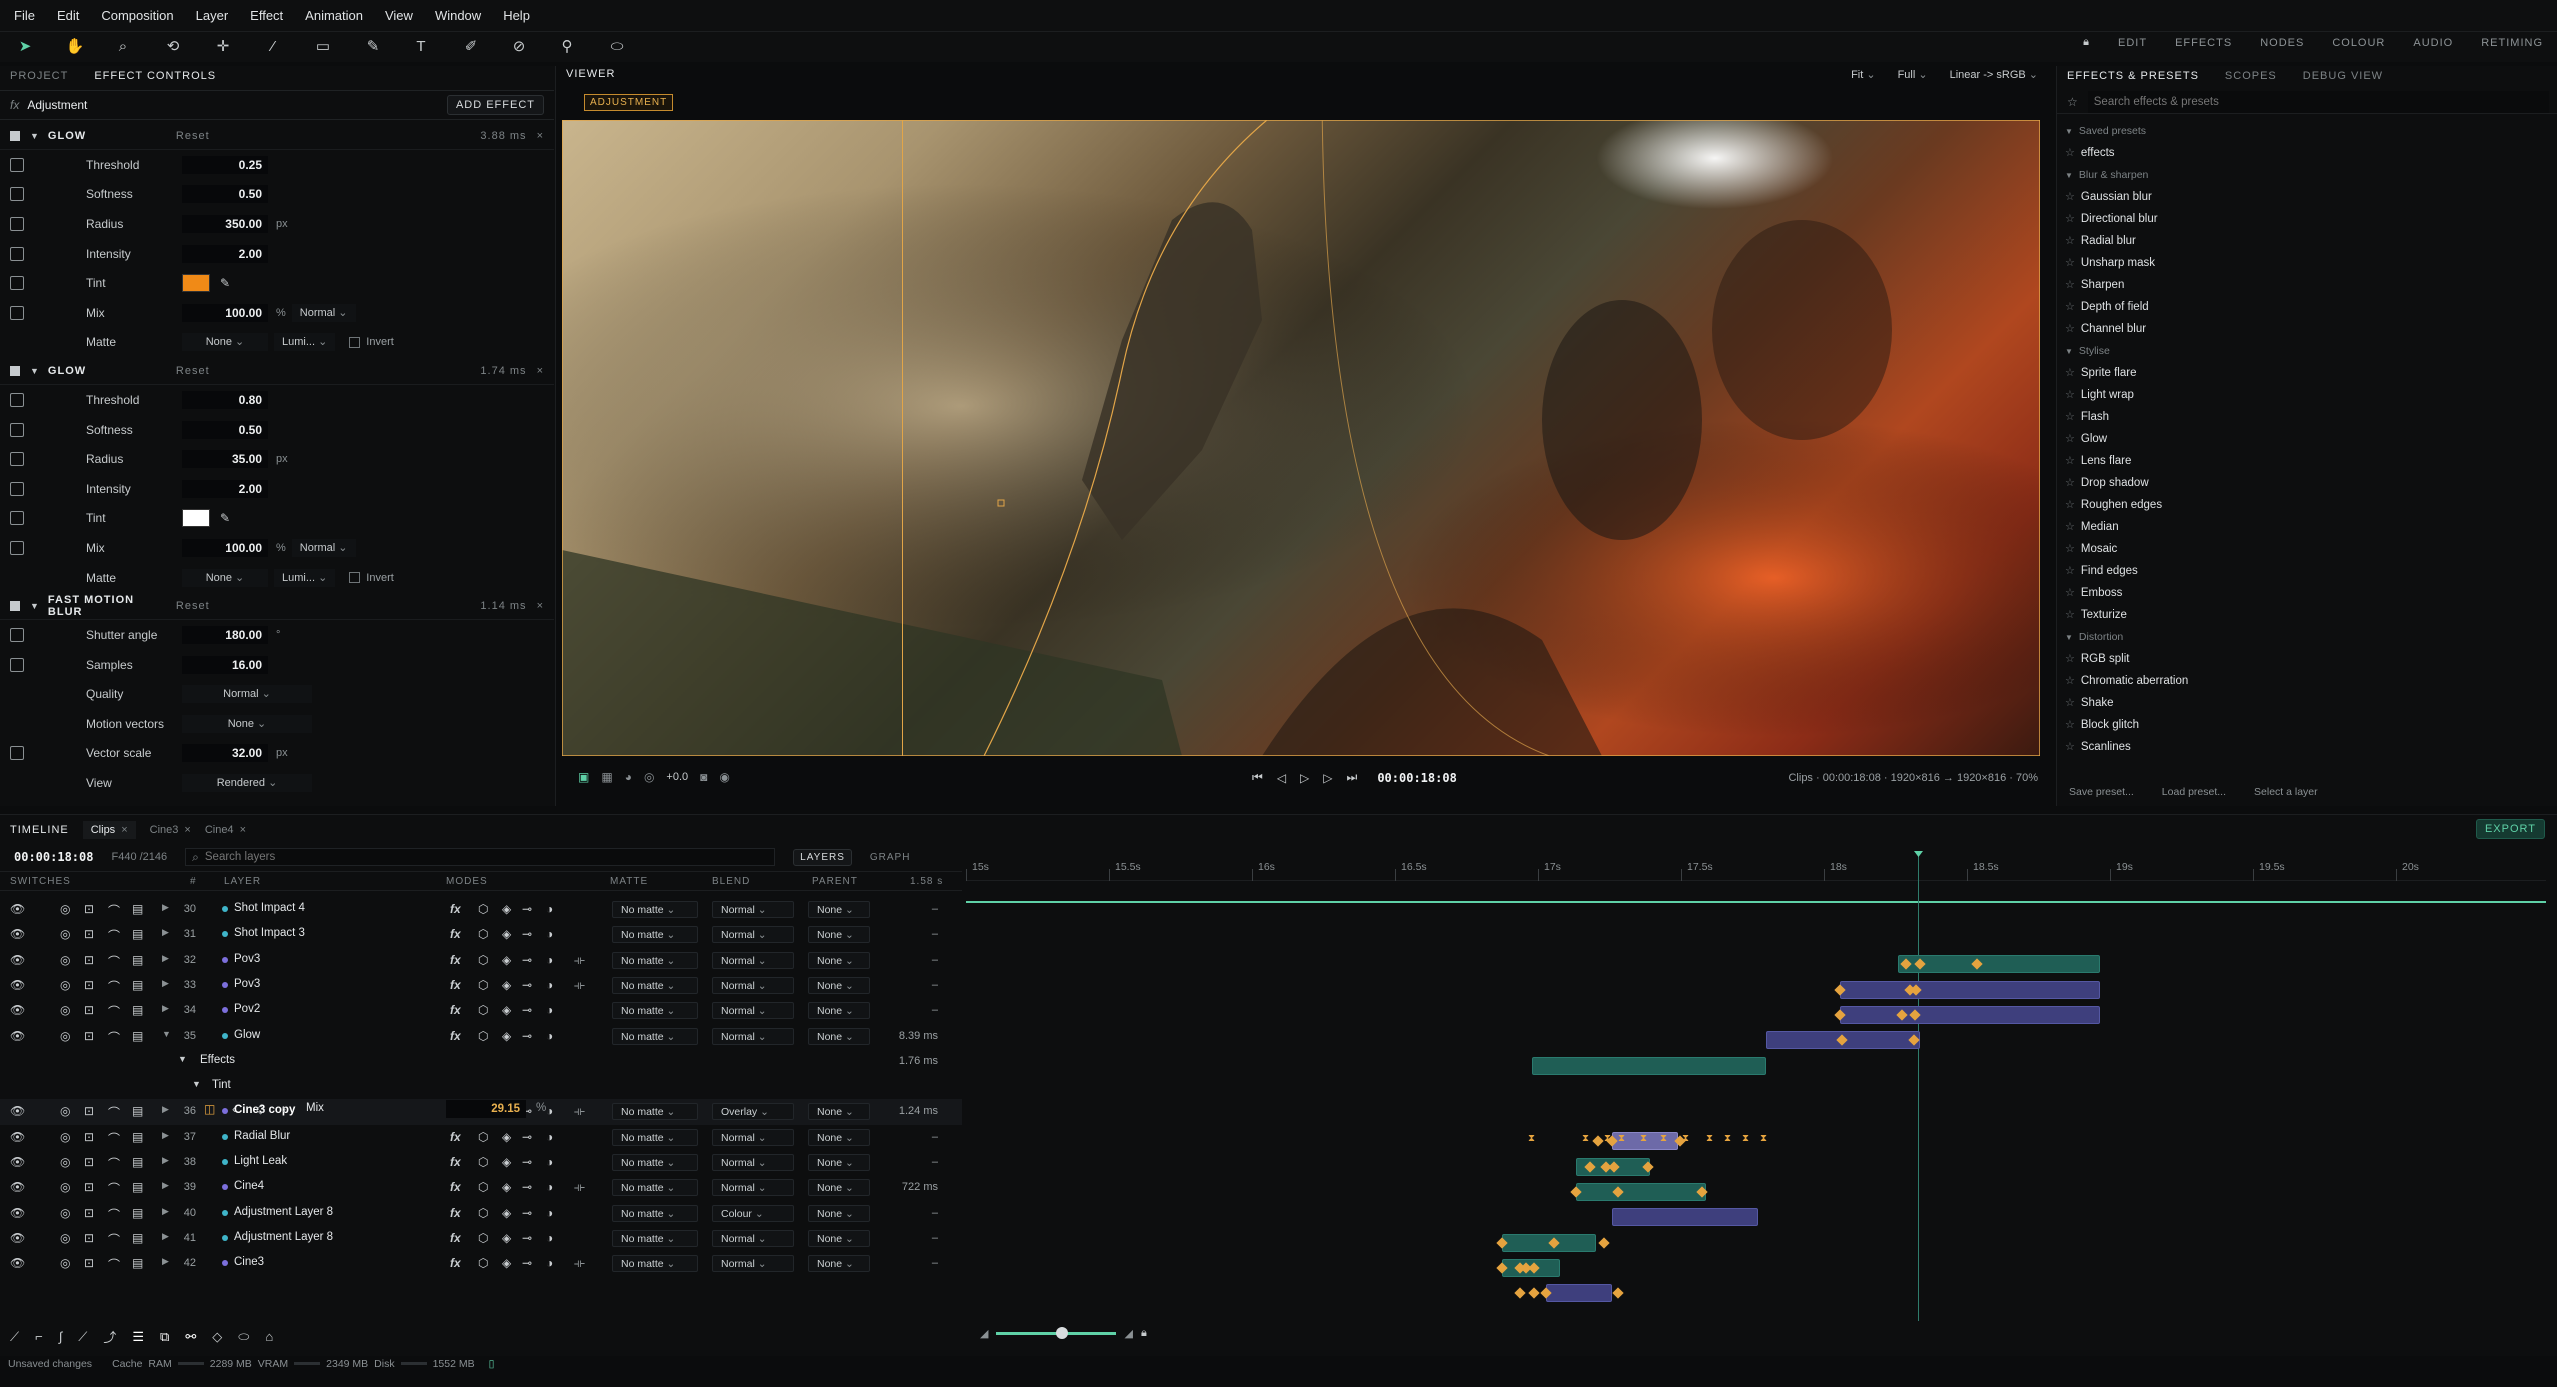 The width and height of the screenshot is (2557, 1387). What do you see at coordinates (753, 1137) in the screenshot?
I see `blend-select: Normal` at bounding box center [753, 1137].